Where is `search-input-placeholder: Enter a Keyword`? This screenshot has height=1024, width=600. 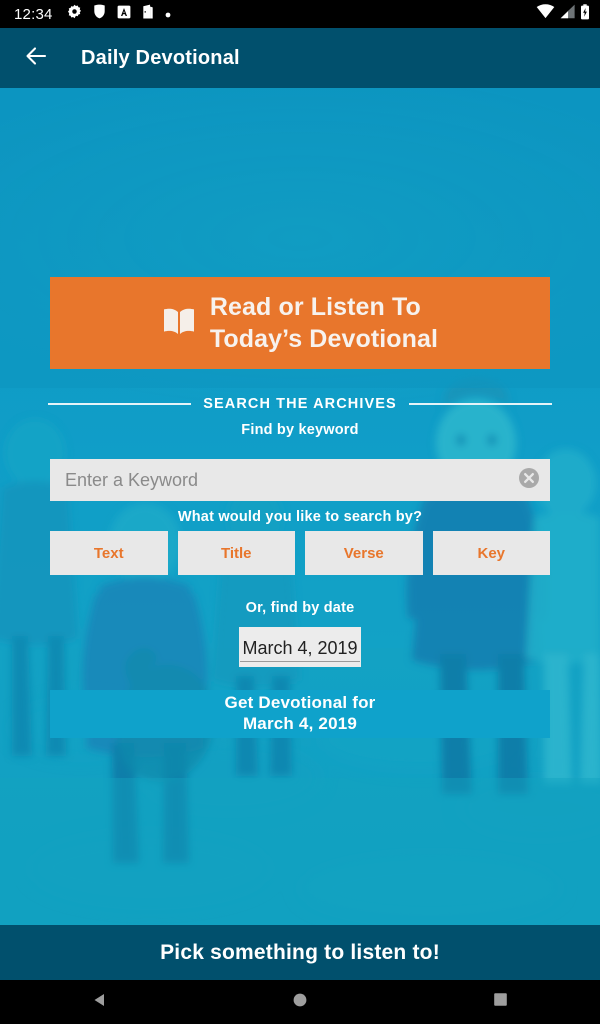 search-input-placeholder: Enter a Keyword is located at coordinates (132, 479).